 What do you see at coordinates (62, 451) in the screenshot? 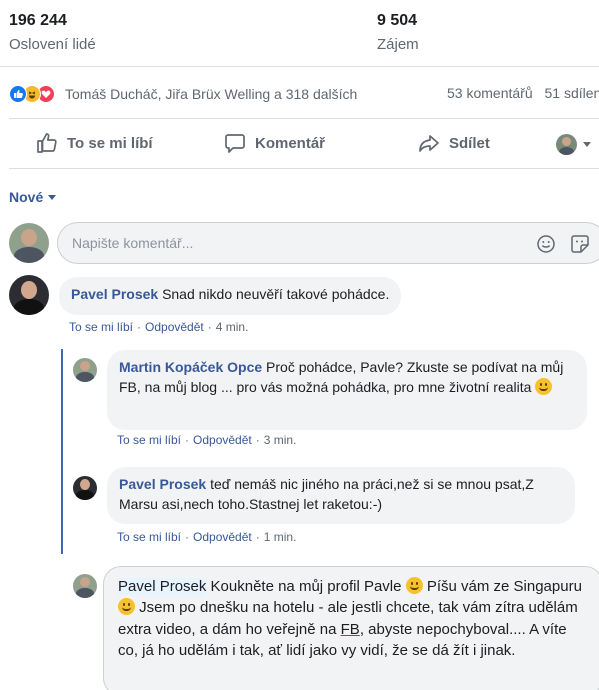
I see `thread-line` at bounding box center [62, 451].